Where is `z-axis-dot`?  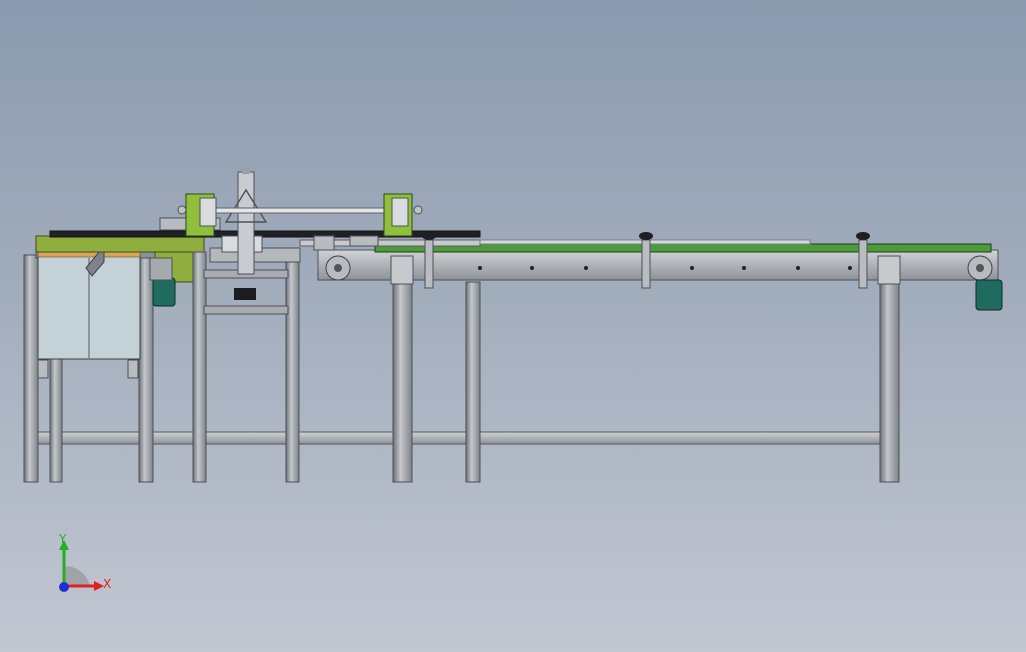
z-axis-dot is located at coordinates (64, 587).